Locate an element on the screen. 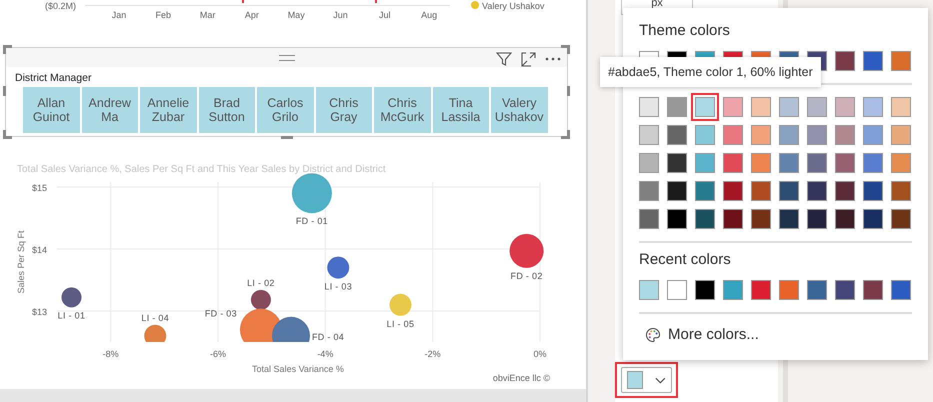  axis-label: $13 is located at coordinates (39, 312).